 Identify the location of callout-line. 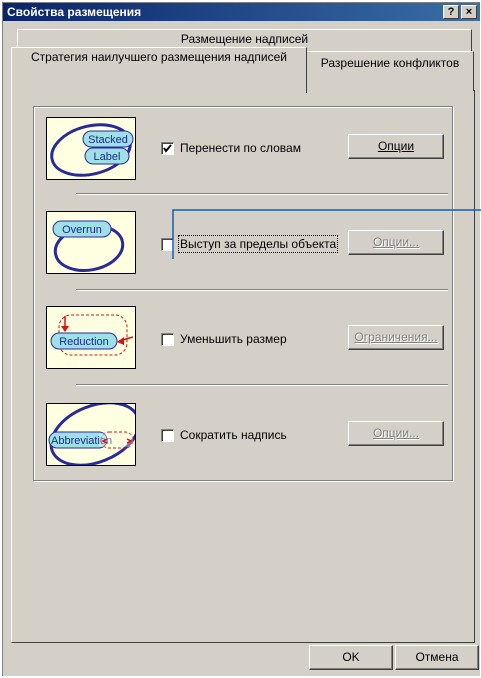
(326, 234).